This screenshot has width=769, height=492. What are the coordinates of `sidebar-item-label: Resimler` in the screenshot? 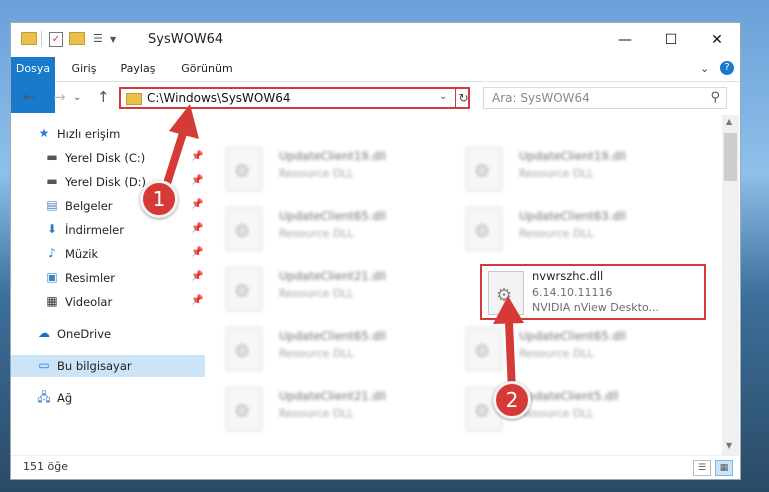 It's located at (90, 278).